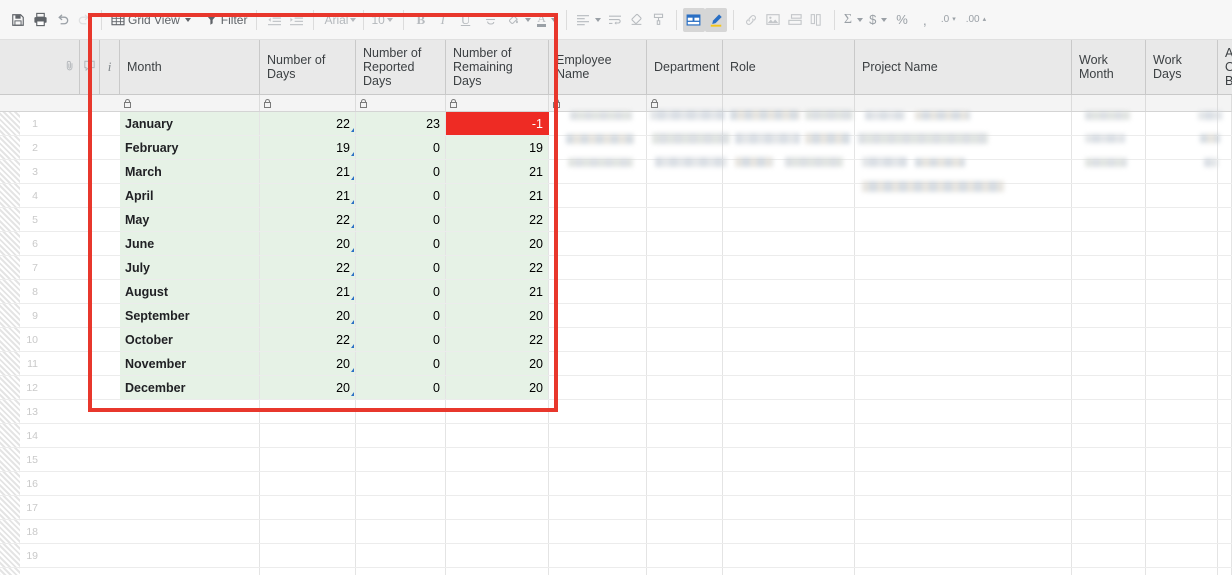 This screenshot has height=575, width=1232. I want to click on grid-cell: October, so click(190, 339).